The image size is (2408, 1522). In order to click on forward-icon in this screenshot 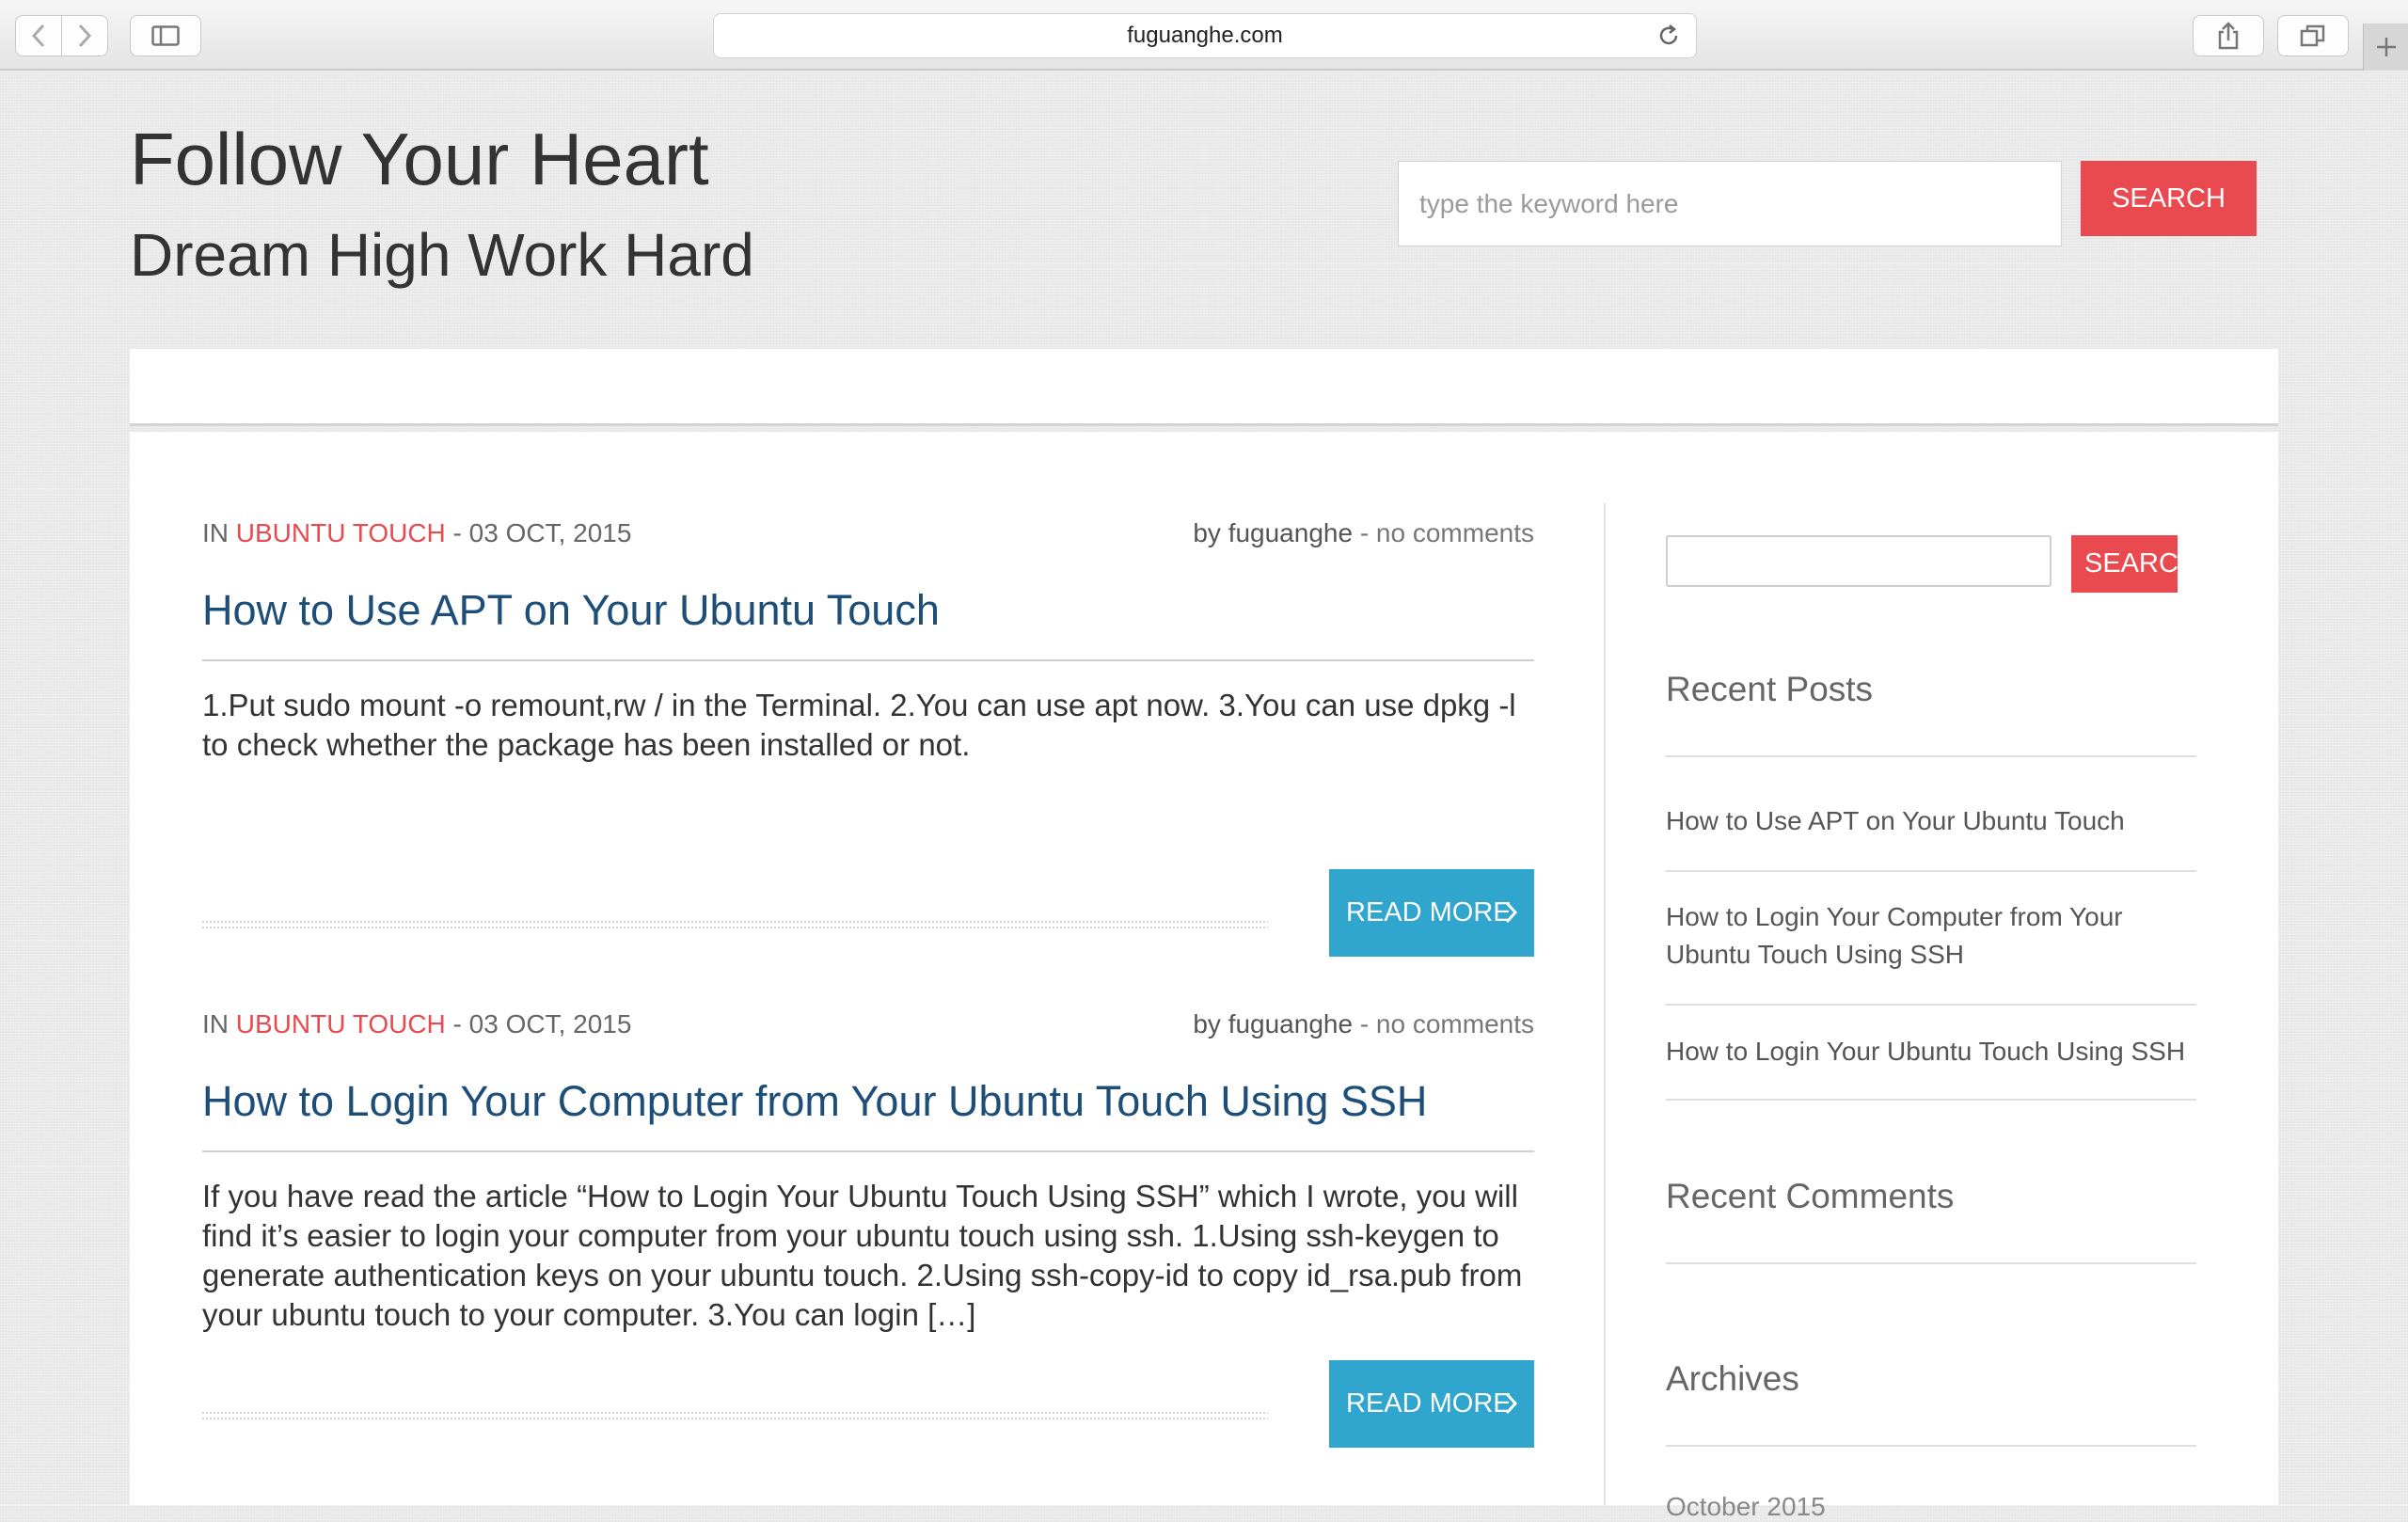, I will do `click(85, 36)`.